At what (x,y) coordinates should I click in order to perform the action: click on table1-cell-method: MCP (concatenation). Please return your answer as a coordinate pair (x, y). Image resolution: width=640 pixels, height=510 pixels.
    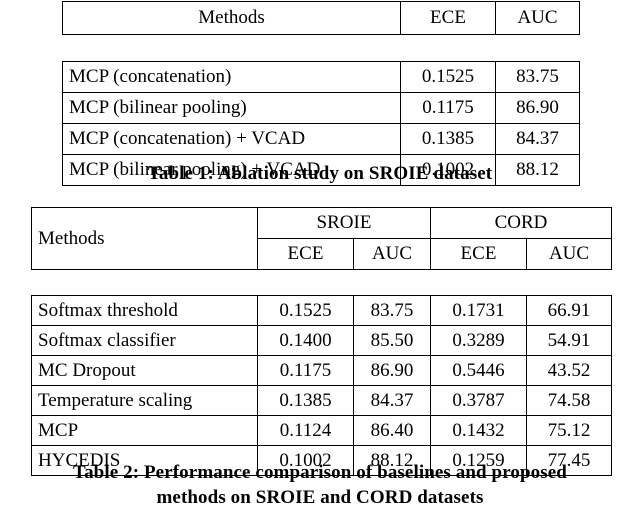
    Looking at the image, I should click on (231, 77).